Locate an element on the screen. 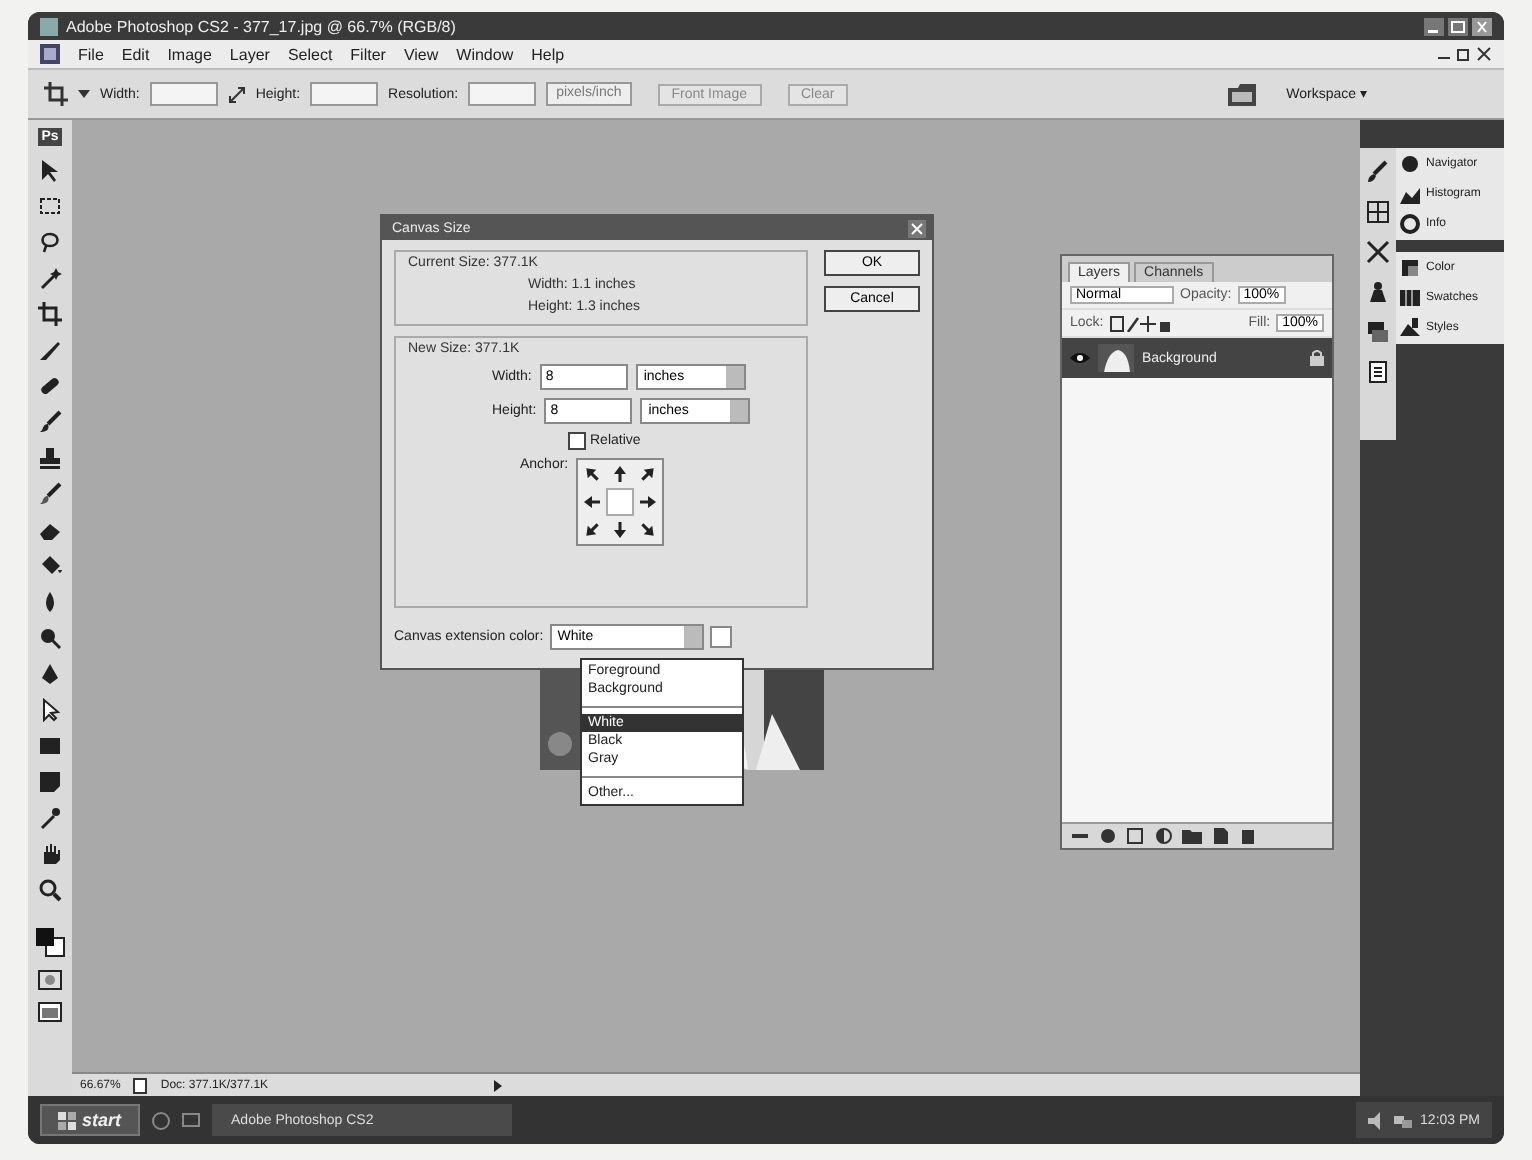 Image resolution: width=1532 pixels, height=1160 pixels. desktop-icon is located at coordinates (190, 1120).